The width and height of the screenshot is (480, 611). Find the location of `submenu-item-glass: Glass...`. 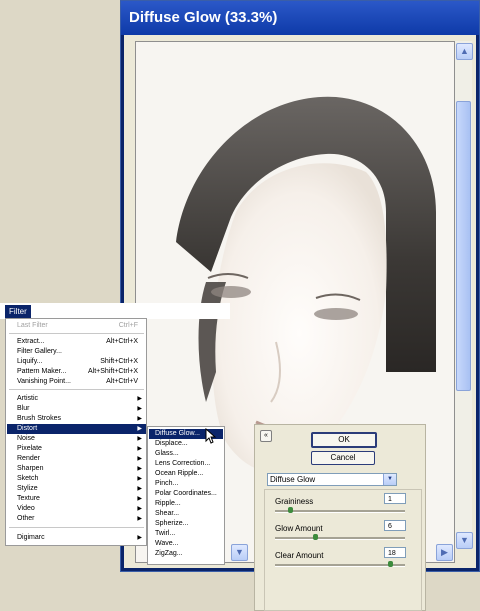

submenu-item-glass: Glass... is located at coordinates (186, 454).